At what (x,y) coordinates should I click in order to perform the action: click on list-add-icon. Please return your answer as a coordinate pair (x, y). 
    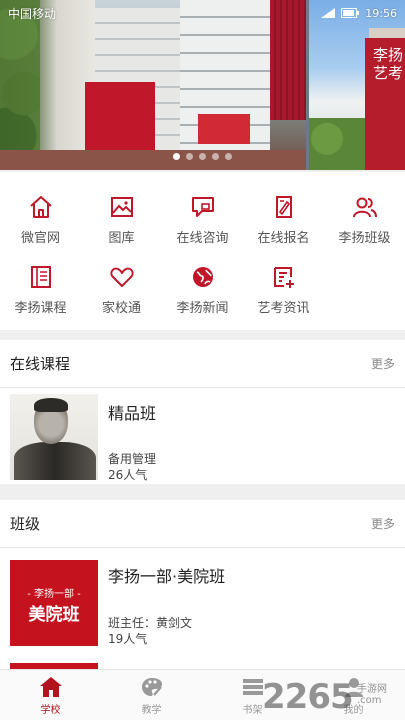
    Looking at the image, I should click on (283, 277).